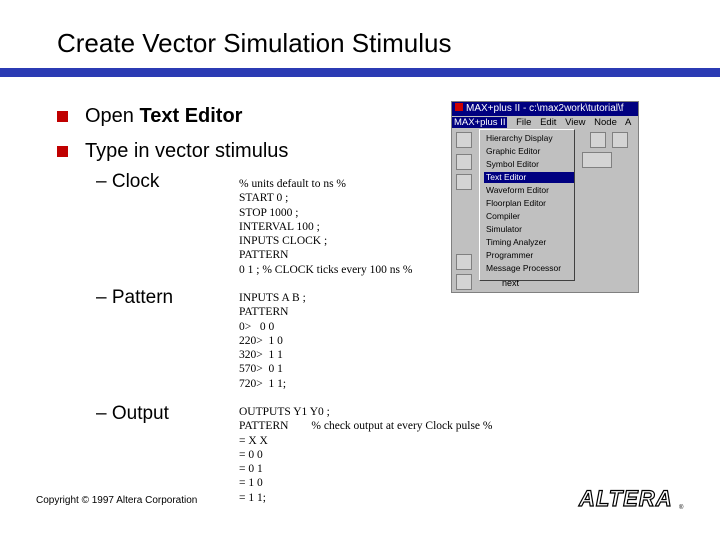  I want to click on toolbar-new-icon, so click(464, 140).